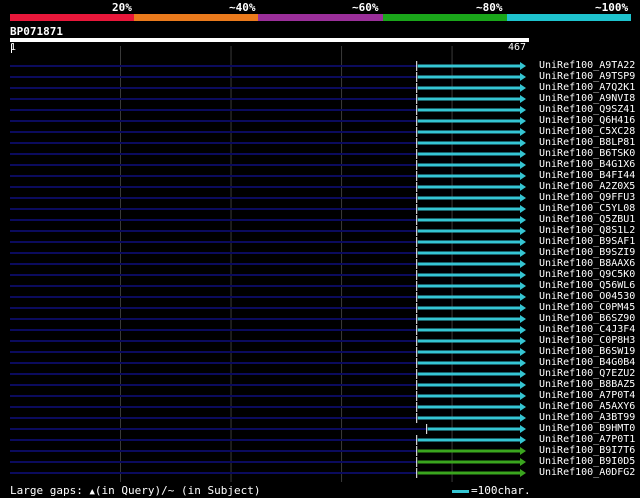 Image resolution: width=640 pixels, height=498 pixels. I want to click on hit-label: UniRef100_B6TSK0, so click(587, 154).